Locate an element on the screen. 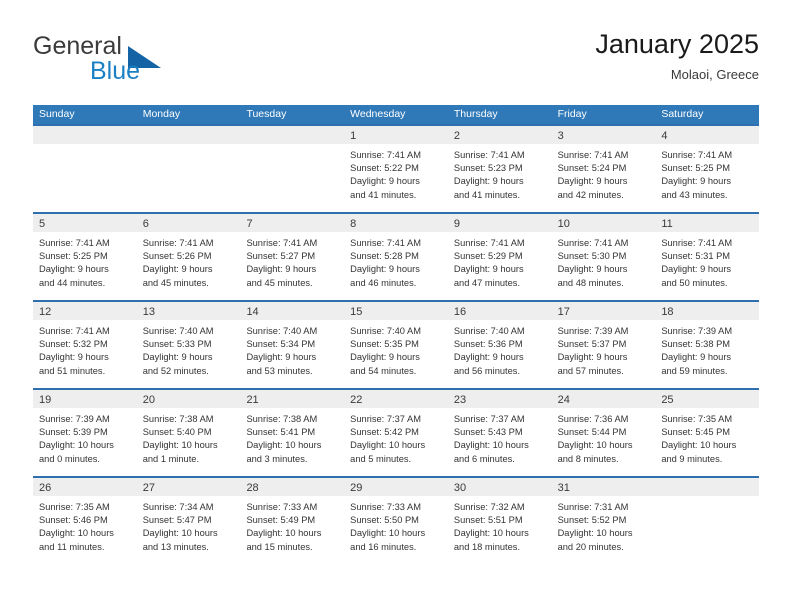 This screenshot has width=792, height=612. date-band: 24 is located at coordinates (603, 399).